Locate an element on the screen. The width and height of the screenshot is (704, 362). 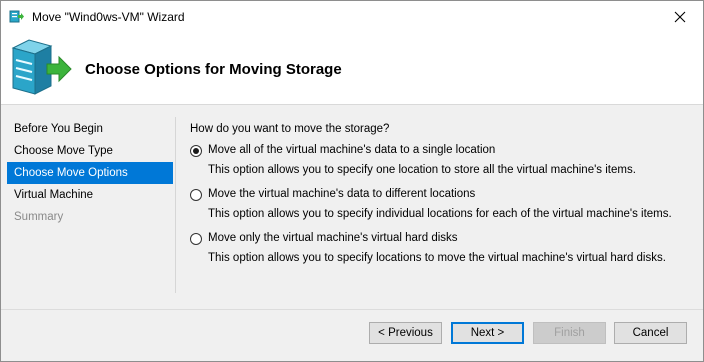
storage-question: How do you want to move the storage? is located at coordinates (290, 129).